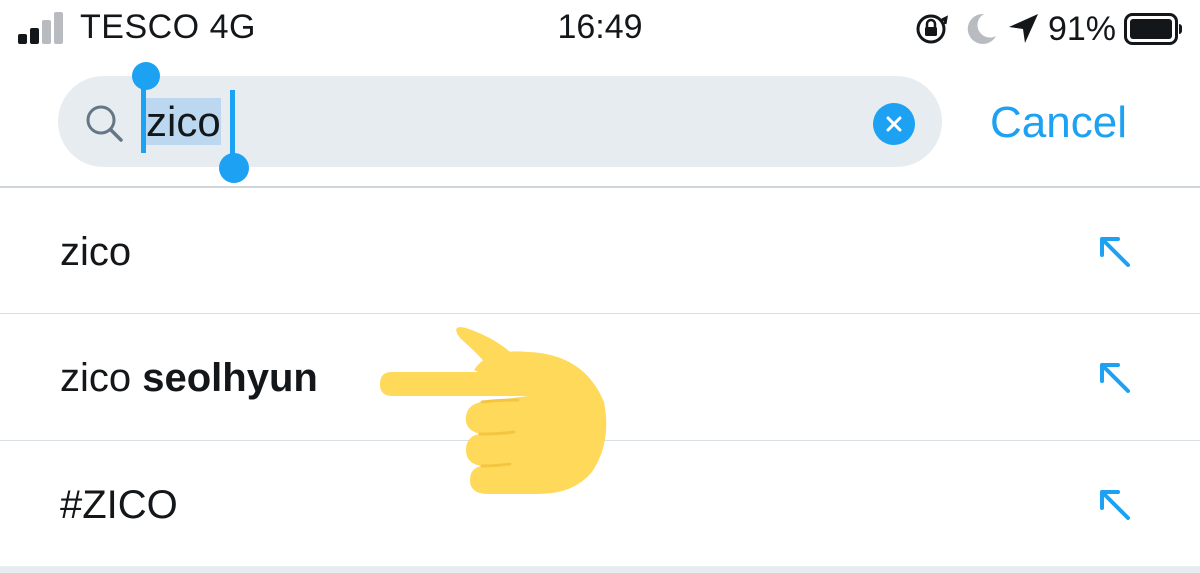  What do you see at coordinates (600, 30) in the screenshot?
I see `status-bar: TESCO 4G 16:49 91%` at bounding box center [600, 30].